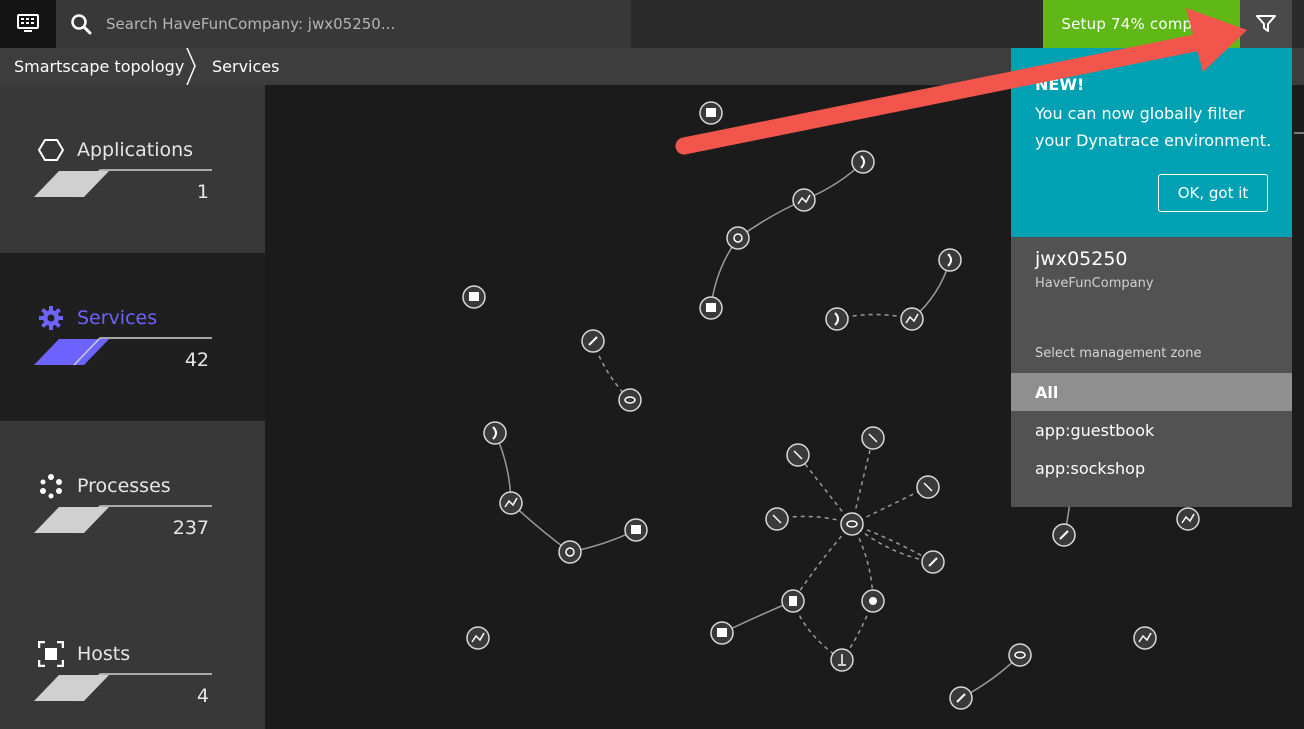 This screenshot has height=729, width=1304. Describe the element at coordinates (652, 24) in the screenshot. I see `top-bar: Setup 74% complete` at that location.